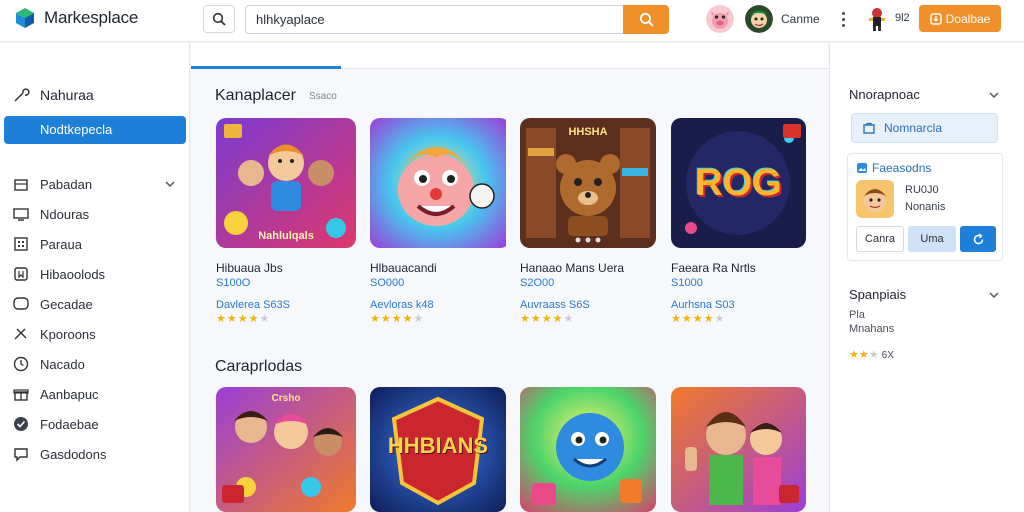 This screenshot has height=512, width=1024. What do you see at coordinates (440, 268) in the screenshot?
I see `app-title: Hlbauacandi` at bounding box center [440, 268].